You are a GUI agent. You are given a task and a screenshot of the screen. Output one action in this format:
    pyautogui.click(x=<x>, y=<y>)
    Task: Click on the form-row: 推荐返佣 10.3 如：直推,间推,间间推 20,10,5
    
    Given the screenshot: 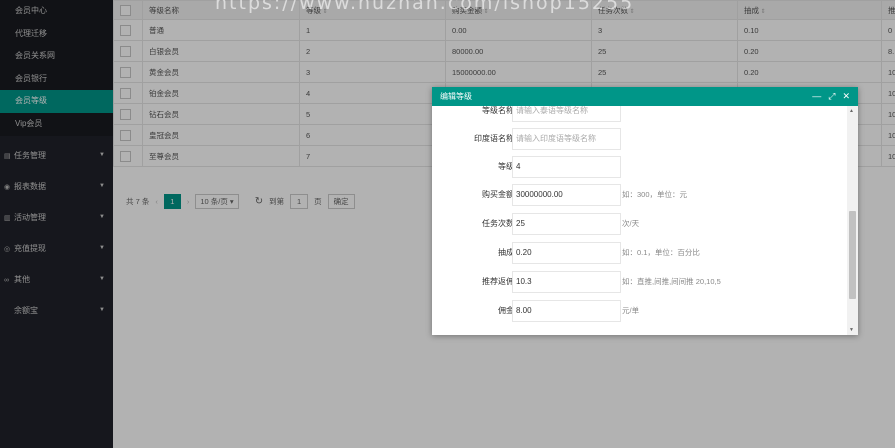 What is the action you would take?
    pyautogui.click(x=639, y=282)
    